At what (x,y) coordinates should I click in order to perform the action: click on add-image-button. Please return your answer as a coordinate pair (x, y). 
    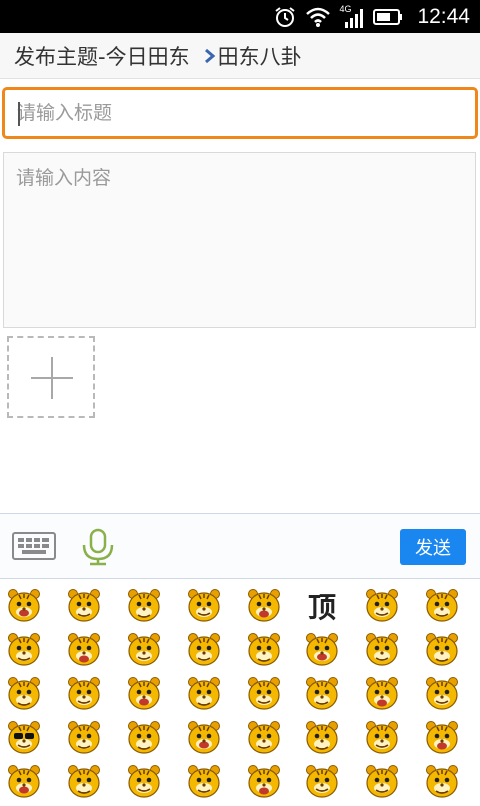
    Looking at the image, I should click on (51, 377).